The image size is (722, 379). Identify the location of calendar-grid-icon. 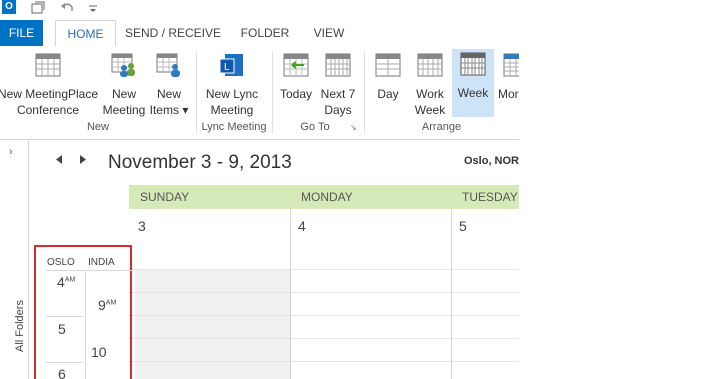
(48, 65).